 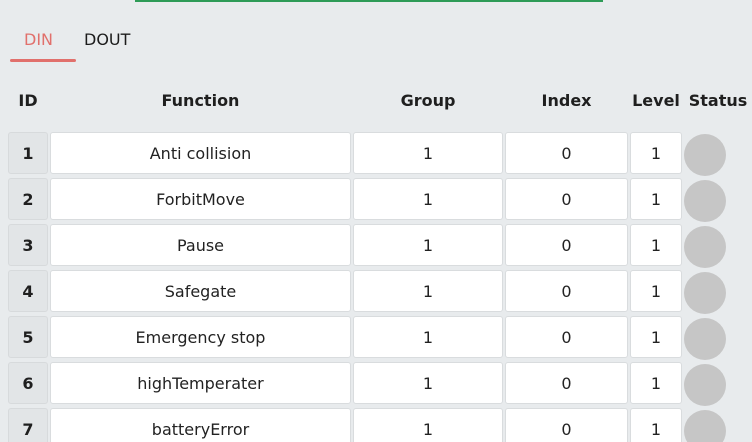 I want to click on row-id: 5, so click(x=28, y=337).